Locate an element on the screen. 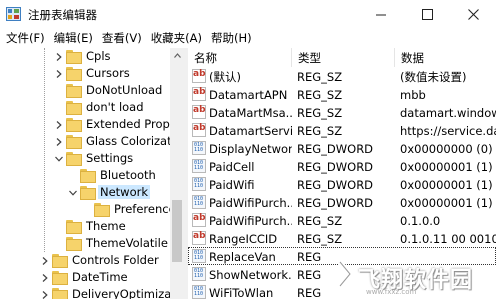 The height and width of the screenshot is (299, 496). value-row: (默认) REG_SZ (数值未设置) is located at coordinates (342, 76).